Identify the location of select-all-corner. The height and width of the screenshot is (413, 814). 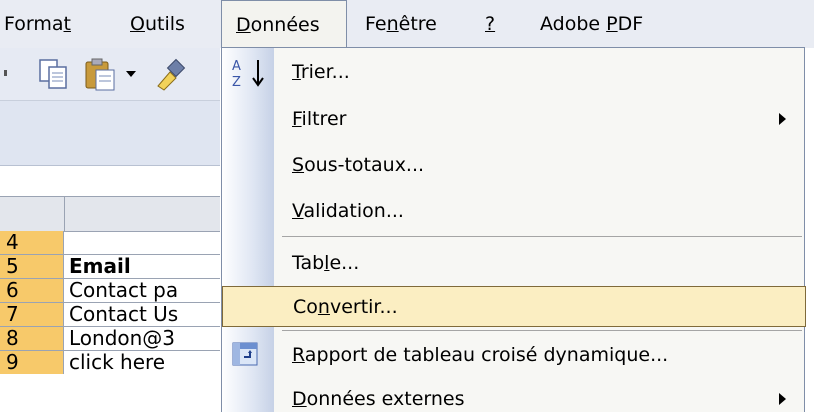
(32, 214).